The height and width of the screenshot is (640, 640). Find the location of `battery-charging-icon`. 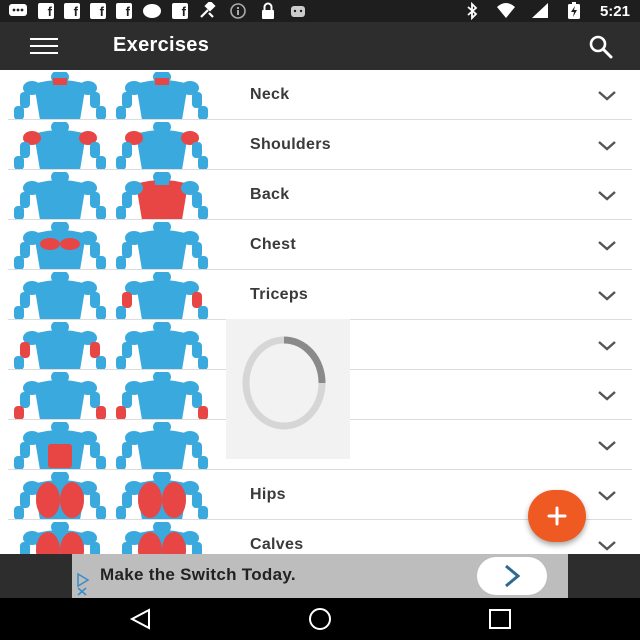

battery-charging-icon is located at coordinates (573, 10).